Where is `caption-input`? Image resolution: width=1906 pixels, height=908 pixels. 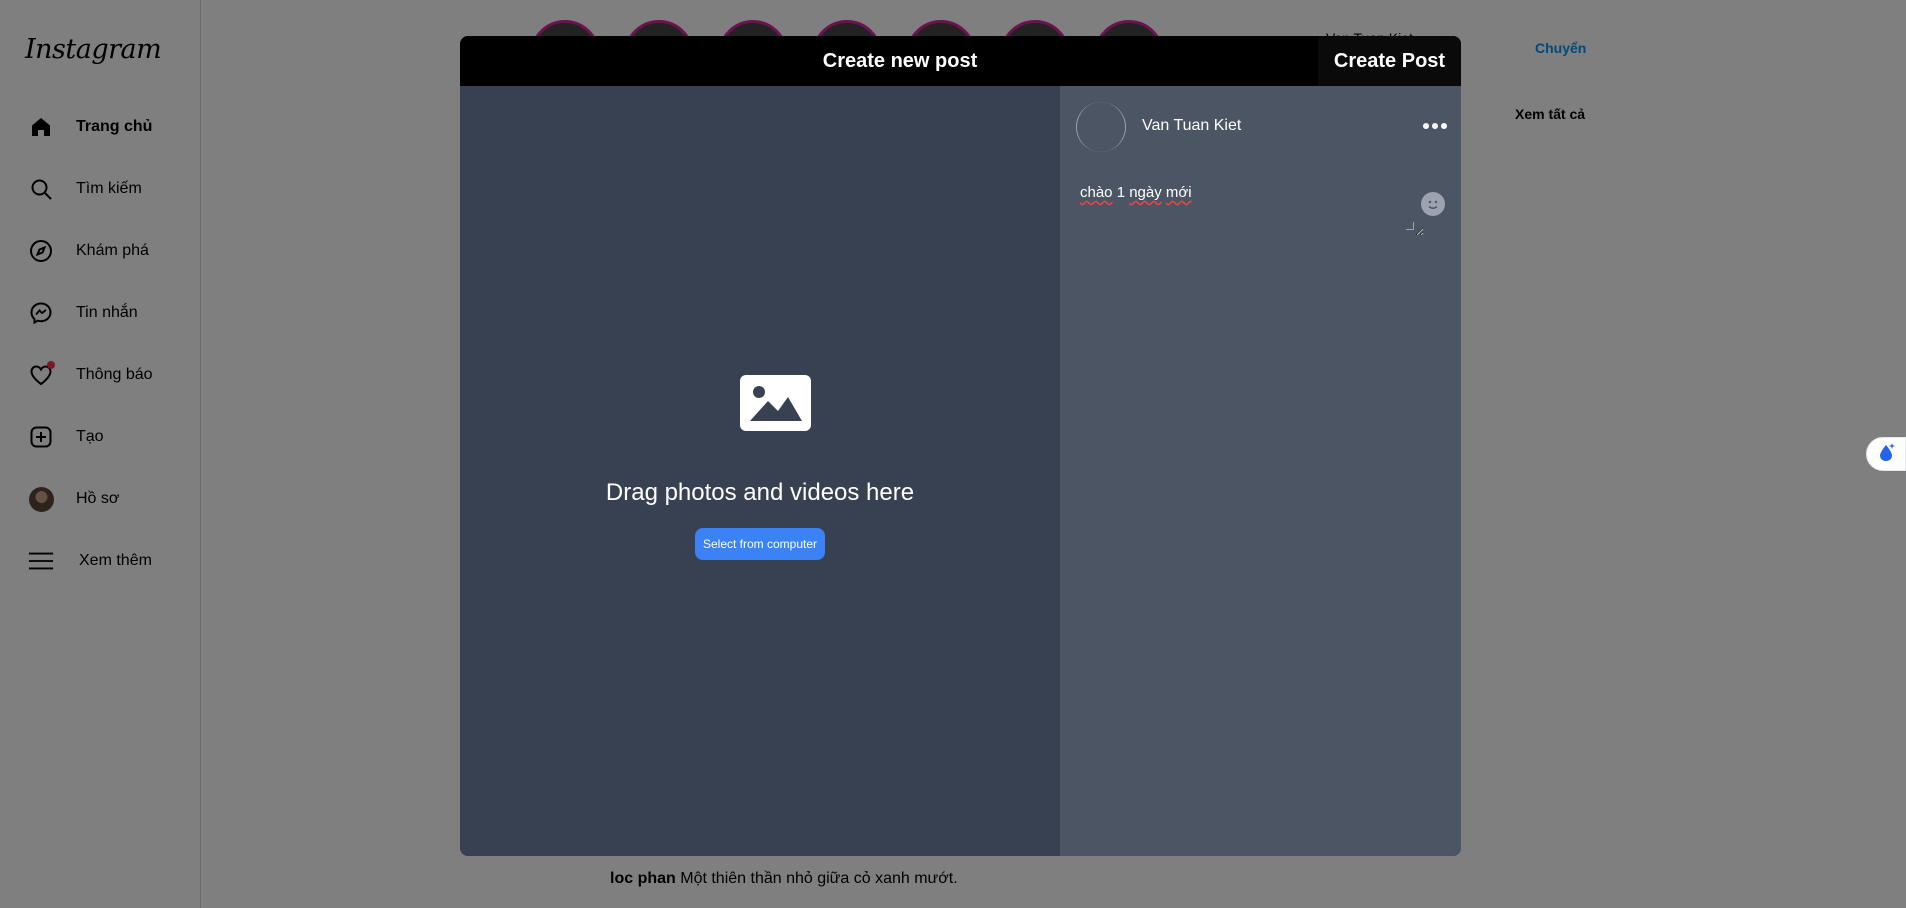 caption-input is located at coordinates (1250, 207).